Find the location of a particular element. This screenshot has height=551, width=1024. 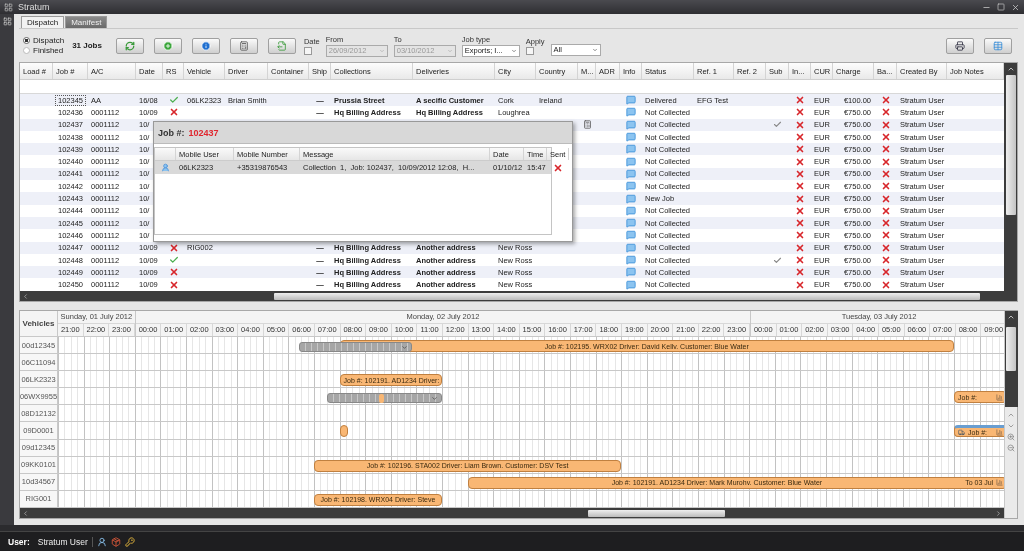

vehicles-heading: Vehicles is located at coordinates (39, 323).